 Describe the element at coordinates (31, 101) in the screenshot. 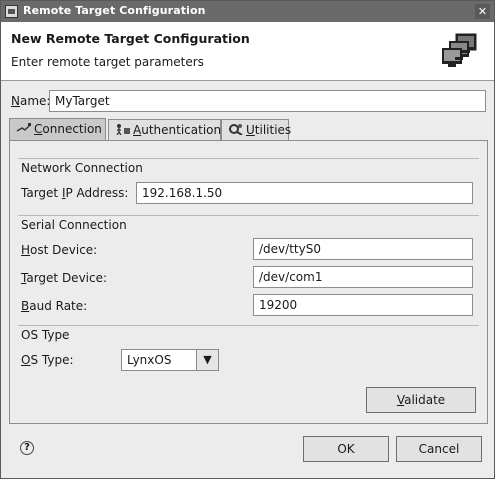

I see `name-label: Name:` at that location.